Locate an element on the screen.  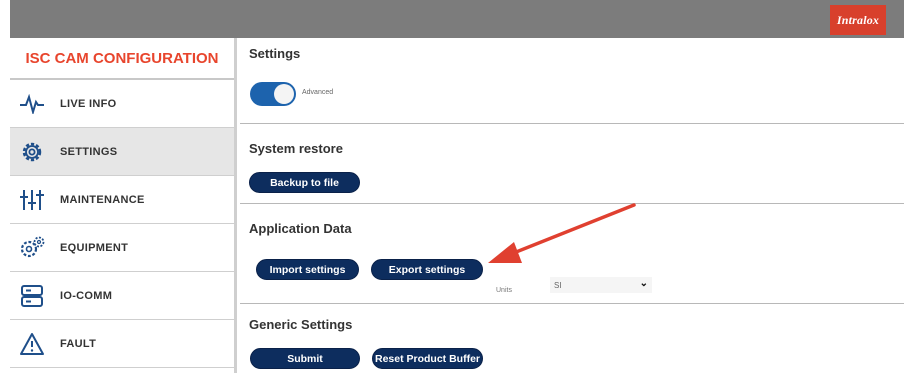
section-title: Application Data is located at coordinates (300, 228).